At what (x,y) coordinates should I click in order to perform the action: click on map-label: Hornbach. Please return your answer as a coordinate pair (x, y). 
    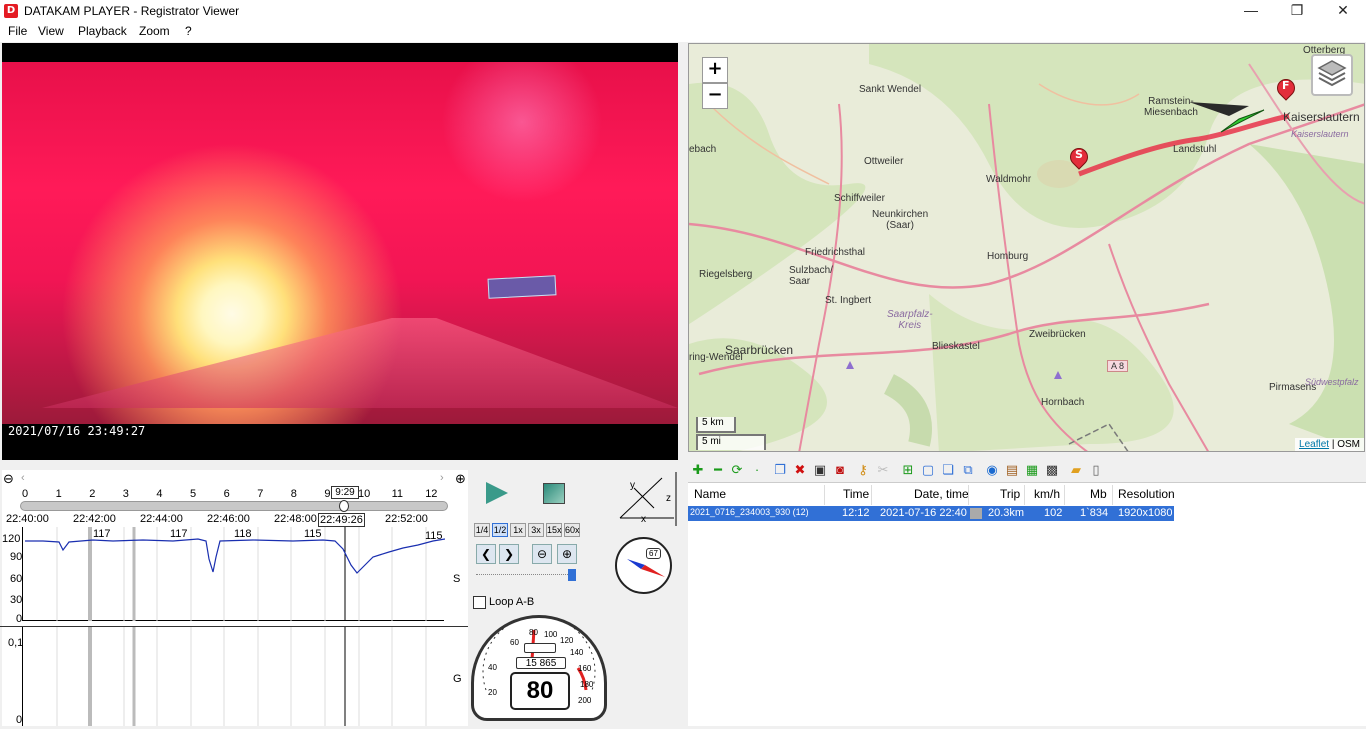
    Looking at the image, I should click on (1063, 402).